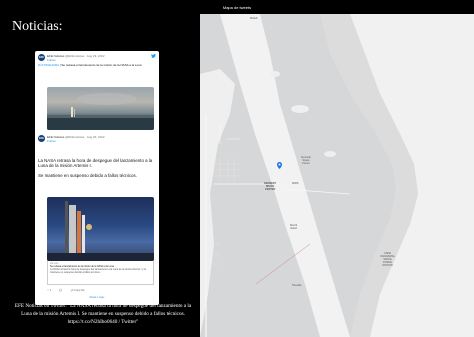  I want to click on map-pin-icon, so click(279, 165).